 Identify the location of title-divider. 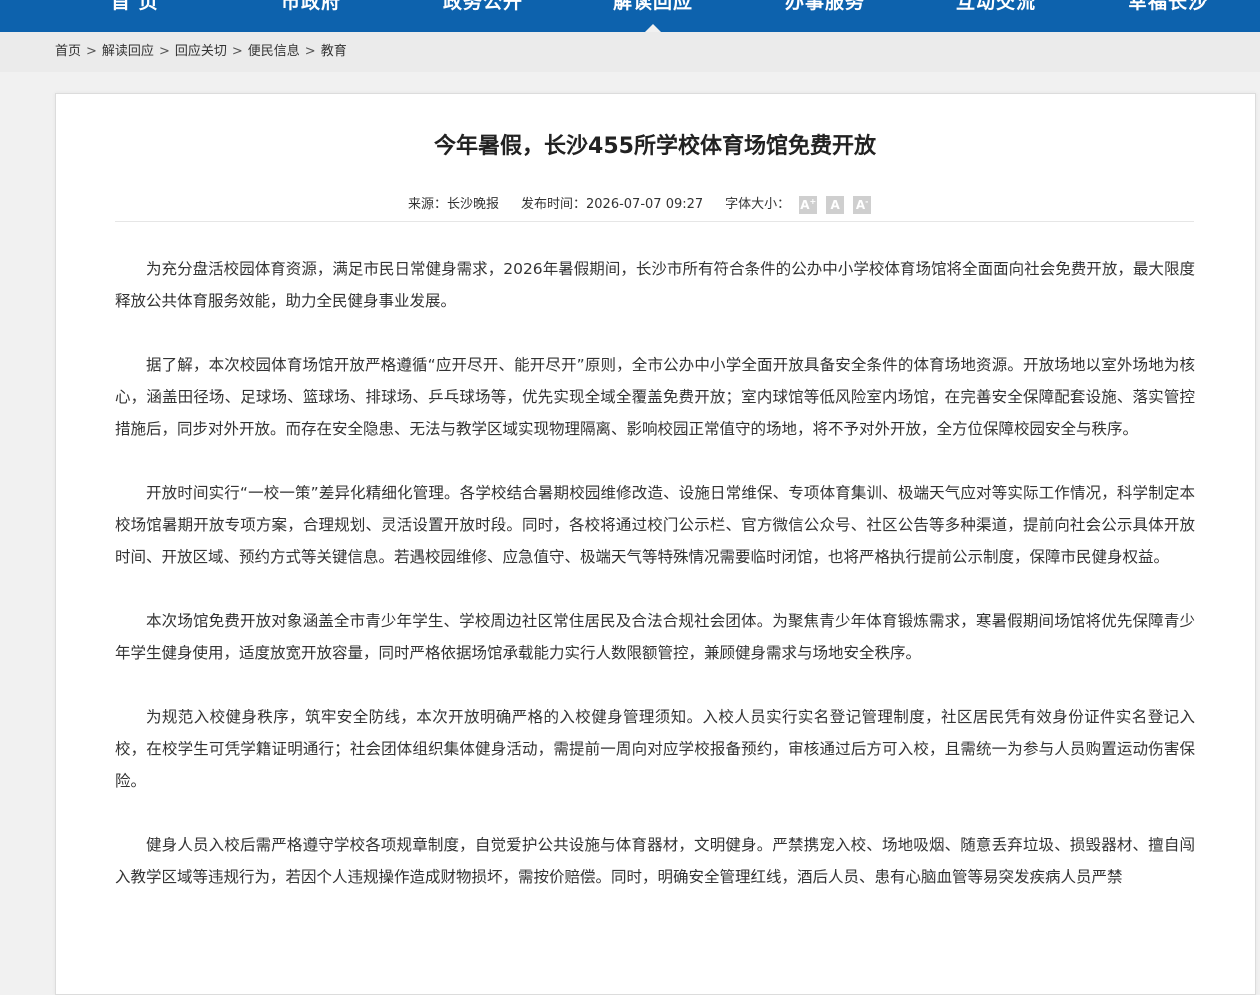
(654, 221).